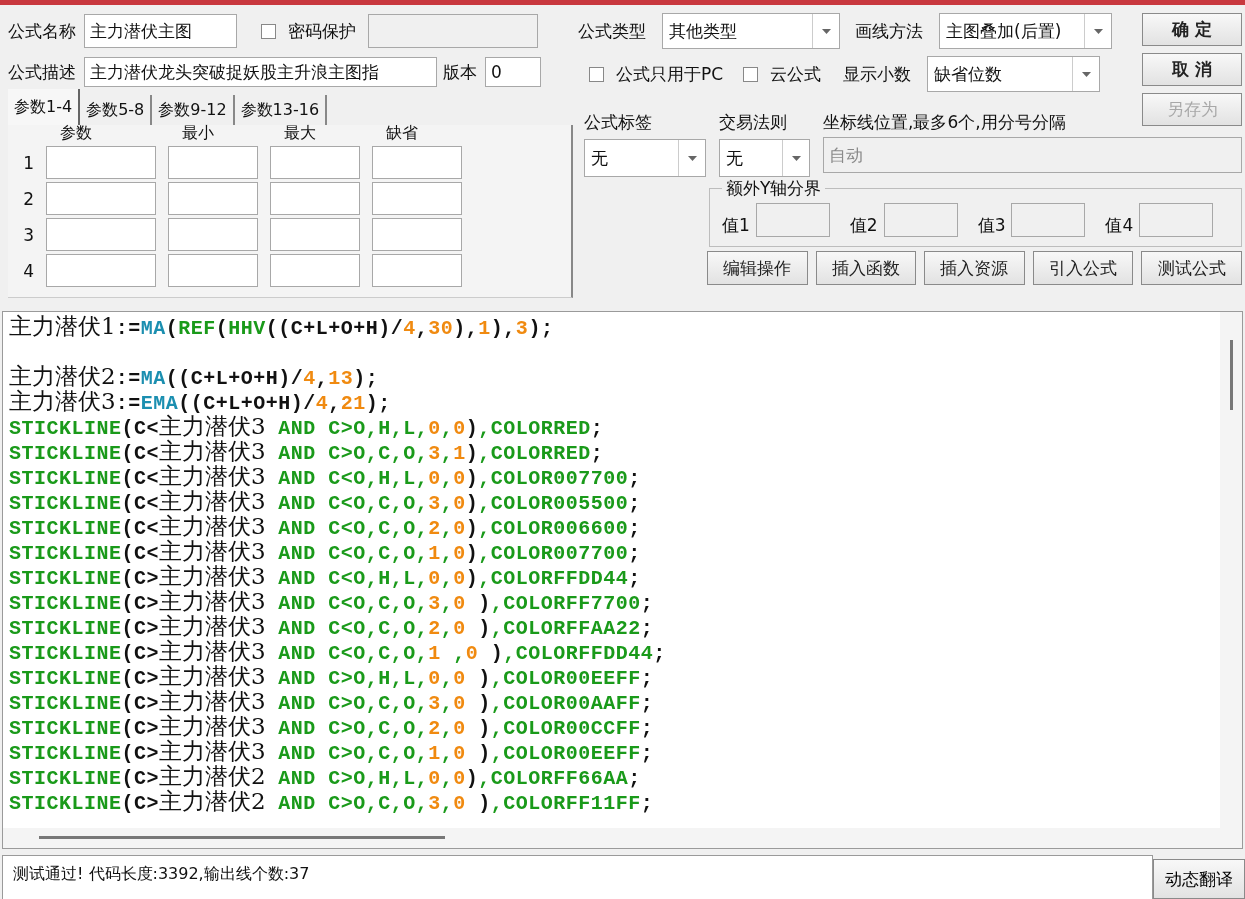 Image resolution: width=1245 pixels, height=899 pixels. Describe the element at coordinates (307, 426) in the screenshot. I see `code-line: STICKLINE(C<主力潜伏3 AND C>O,H,L,0,0),COLORRED;` at that location.